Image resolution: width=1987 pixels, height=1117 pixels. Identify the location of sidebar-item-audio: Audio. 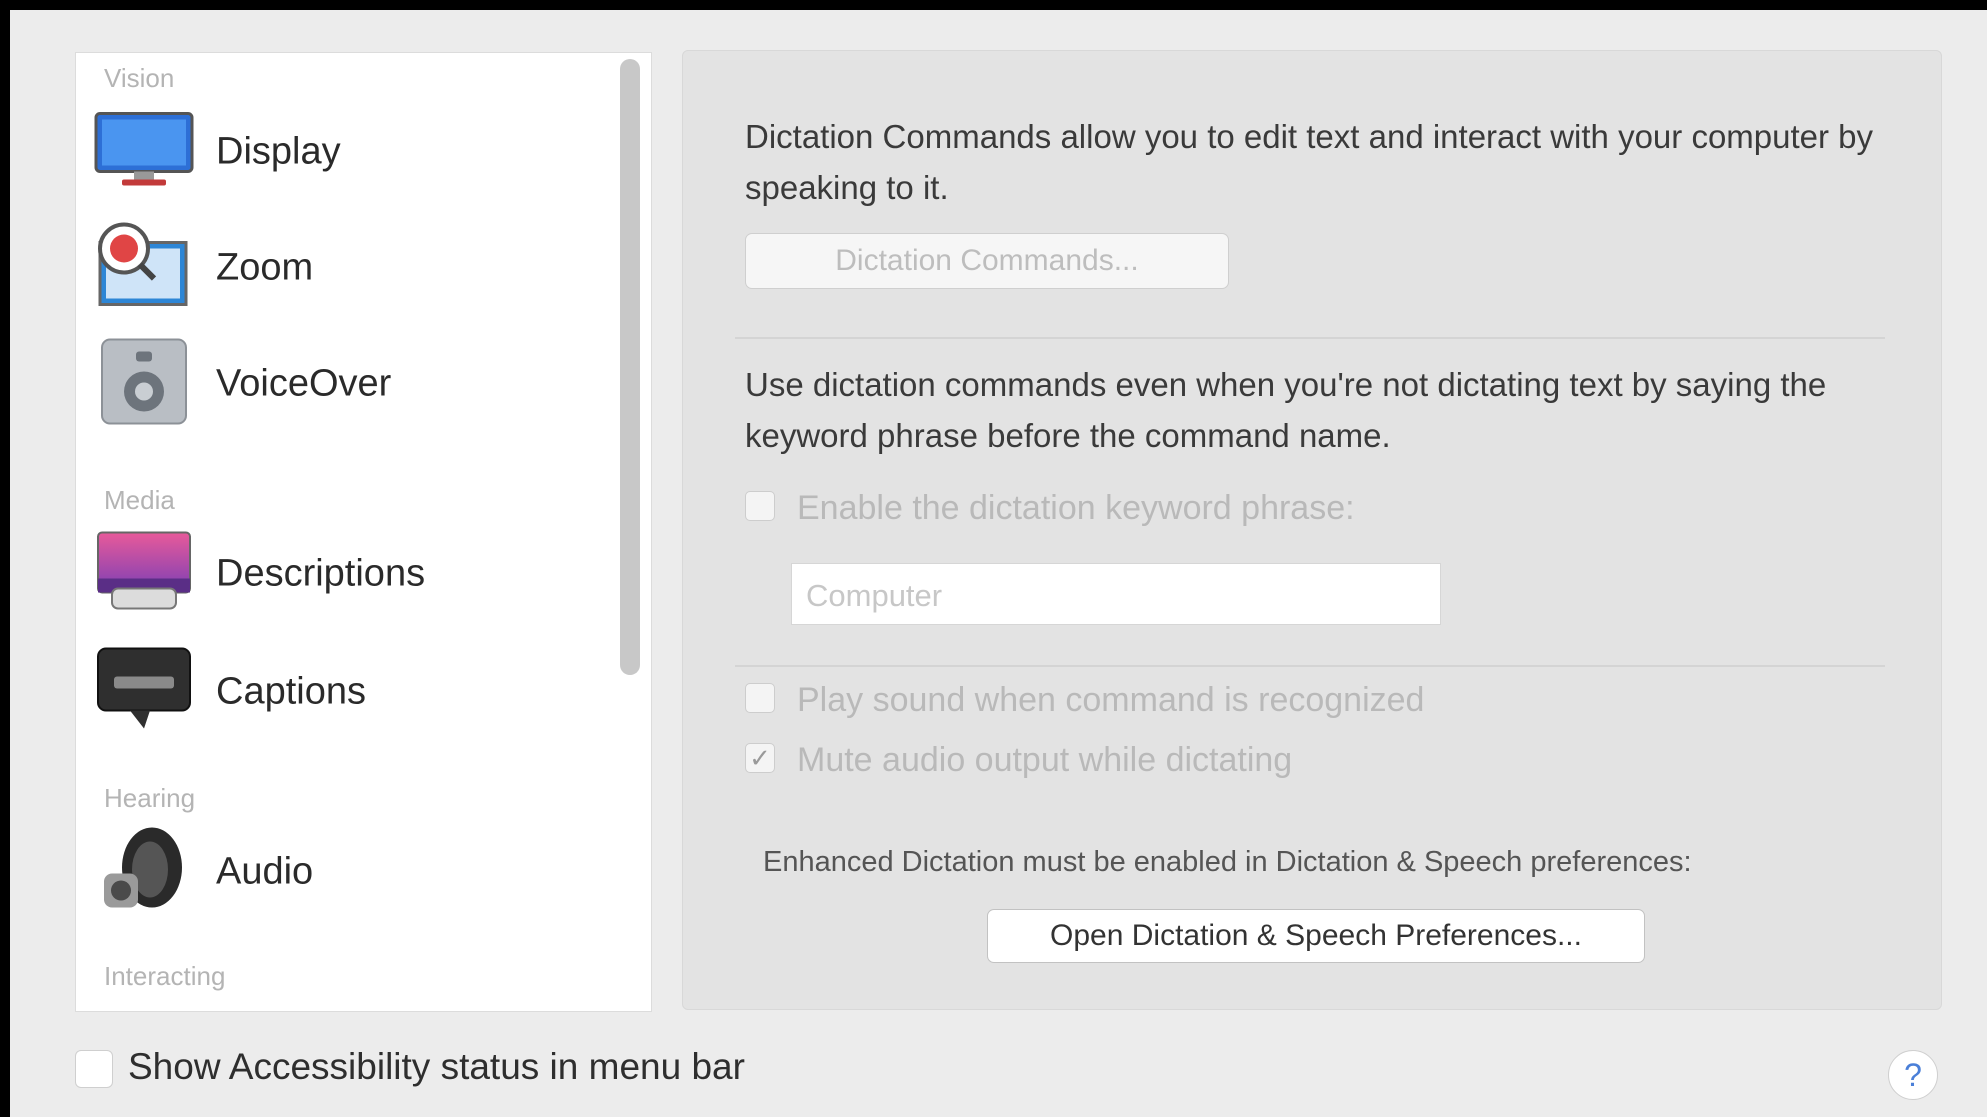
(346, 872).